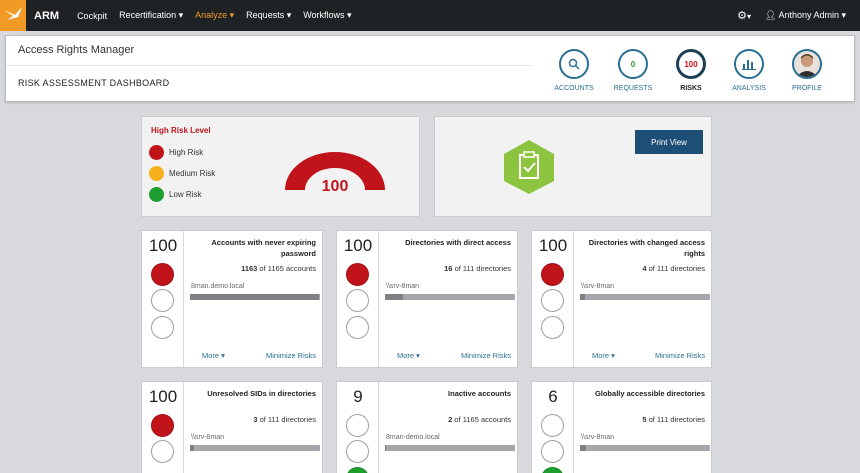 This screenshot has width=860, height=473. Describe the element at coordinates (181, 130) in the screenshot. I see `risk-level-title: High Risk Level` at that location.